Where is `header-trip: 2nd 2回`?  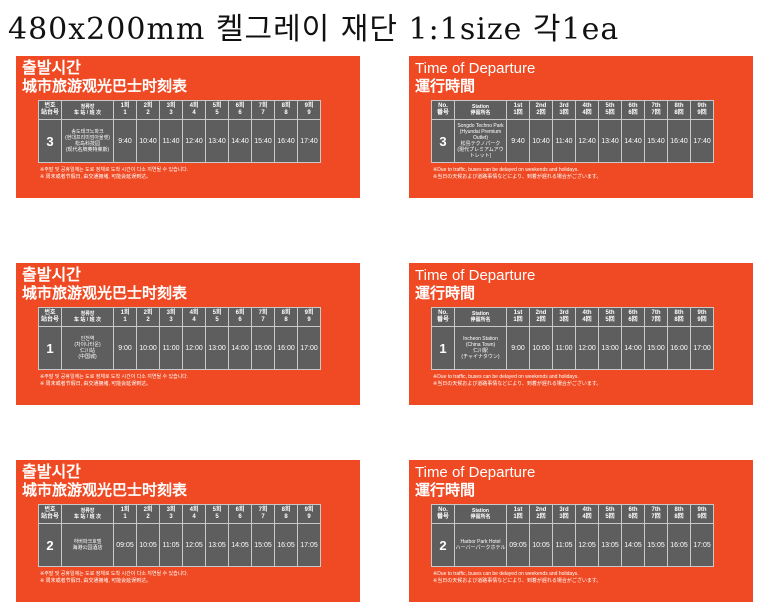 header-trip: 2nd 2回 is located at coordinates (541, 514).